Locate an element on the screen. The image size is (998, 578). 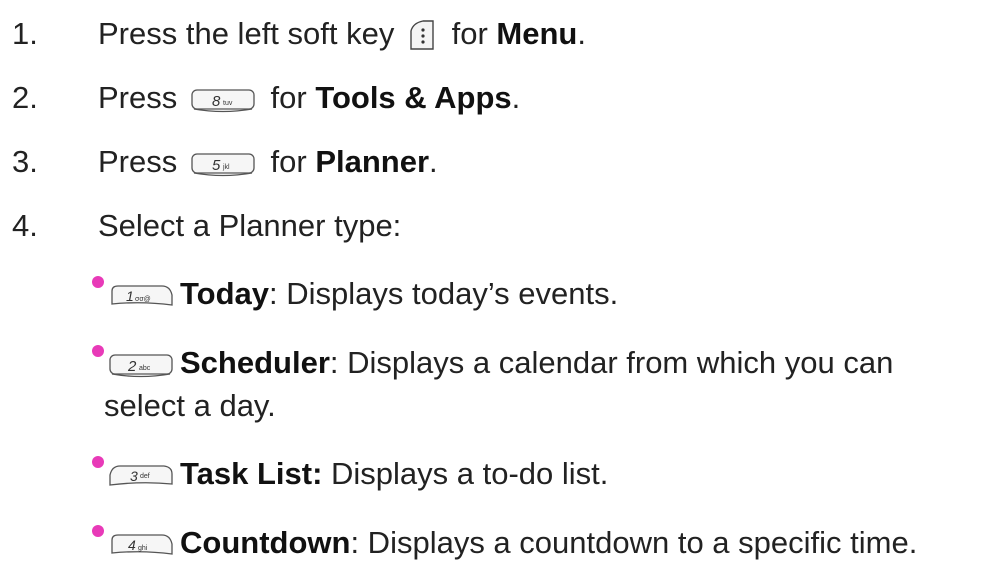
key-4-ghi-icon: 4 ghi is located at coordinates (141, 545).